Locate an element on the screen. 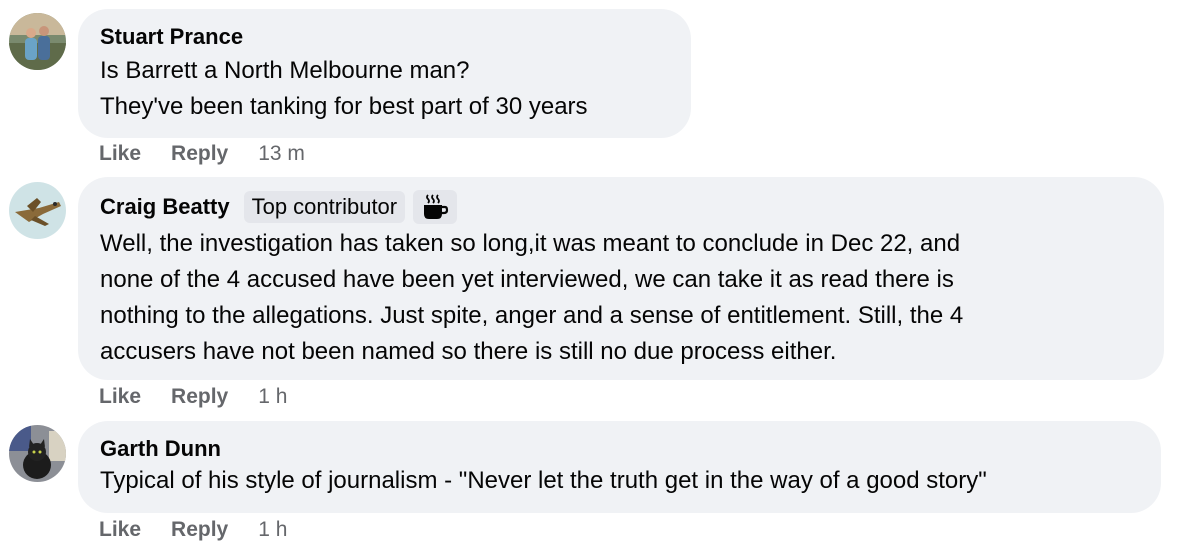 This screenshot has height=558, width=1204. comment-actions: Like Reply 13 m is located at coordinates (202, 154).